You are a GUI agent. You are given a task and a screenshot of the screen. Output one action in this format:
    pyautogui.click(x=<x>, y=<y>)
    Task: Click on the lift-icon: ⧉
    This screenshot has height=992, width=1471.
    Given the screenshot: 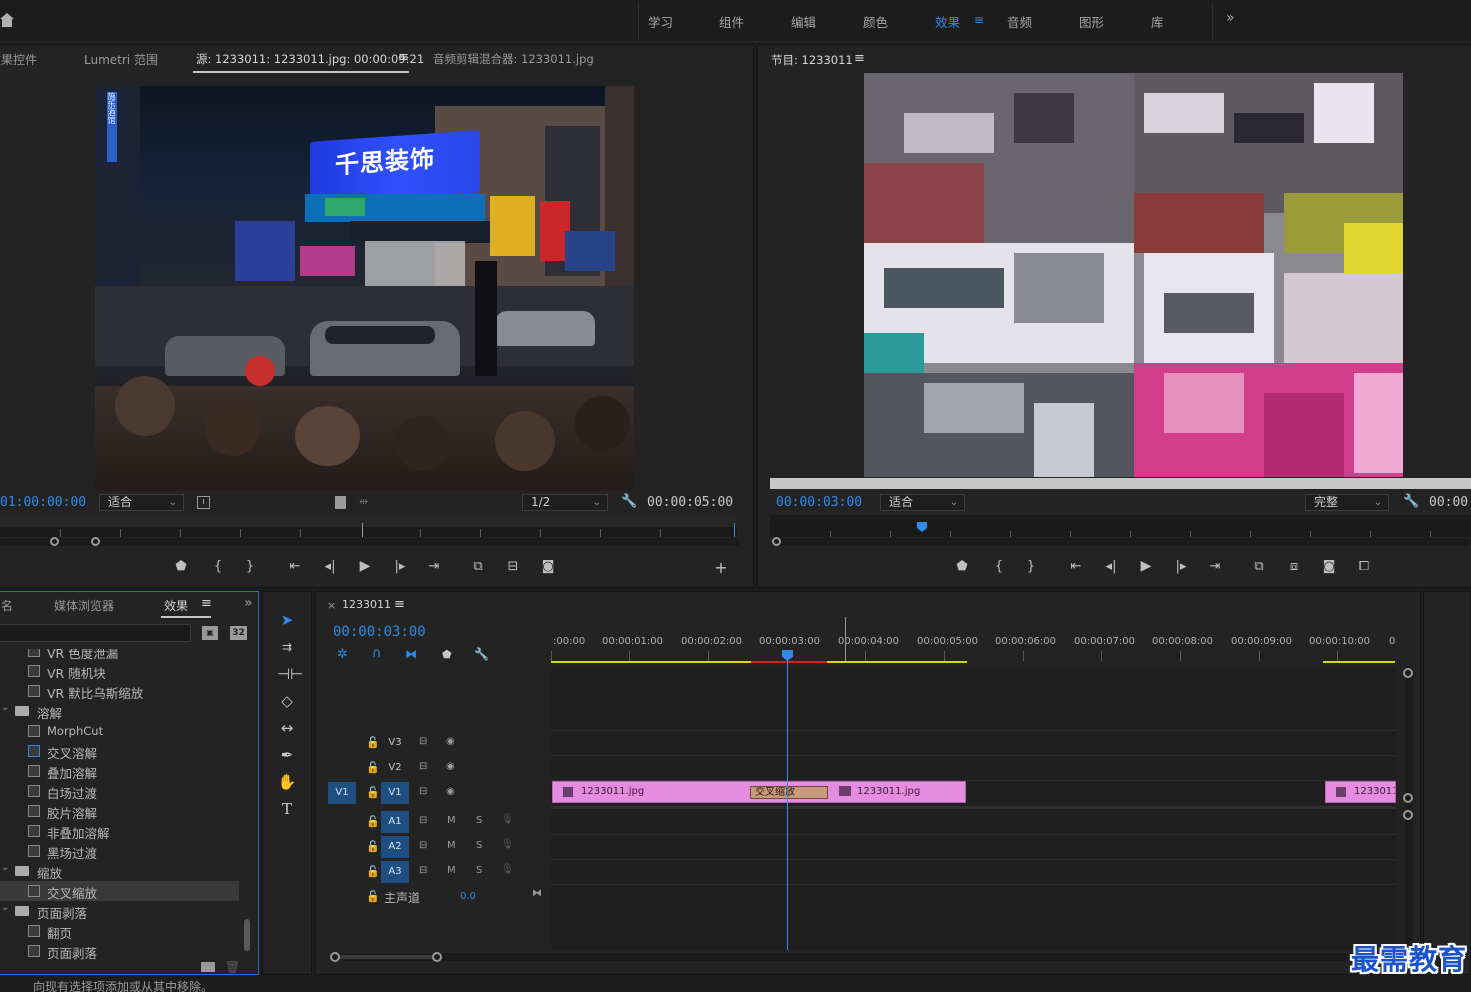 What is the action you would take?
    pyautogui.click(x=1259, y=566)
    